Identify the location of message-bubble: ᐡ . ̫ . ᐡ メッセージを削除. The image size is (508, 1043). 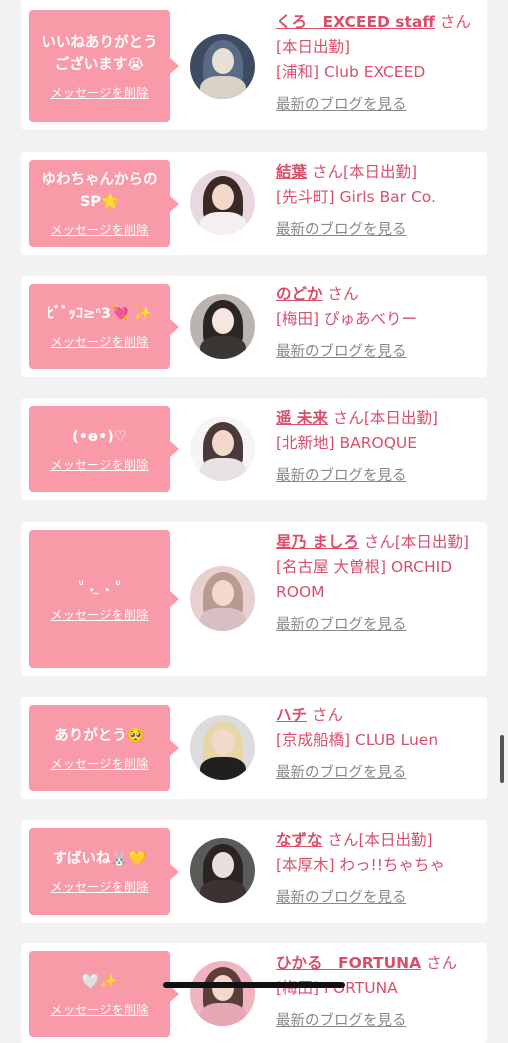
(104, 599).